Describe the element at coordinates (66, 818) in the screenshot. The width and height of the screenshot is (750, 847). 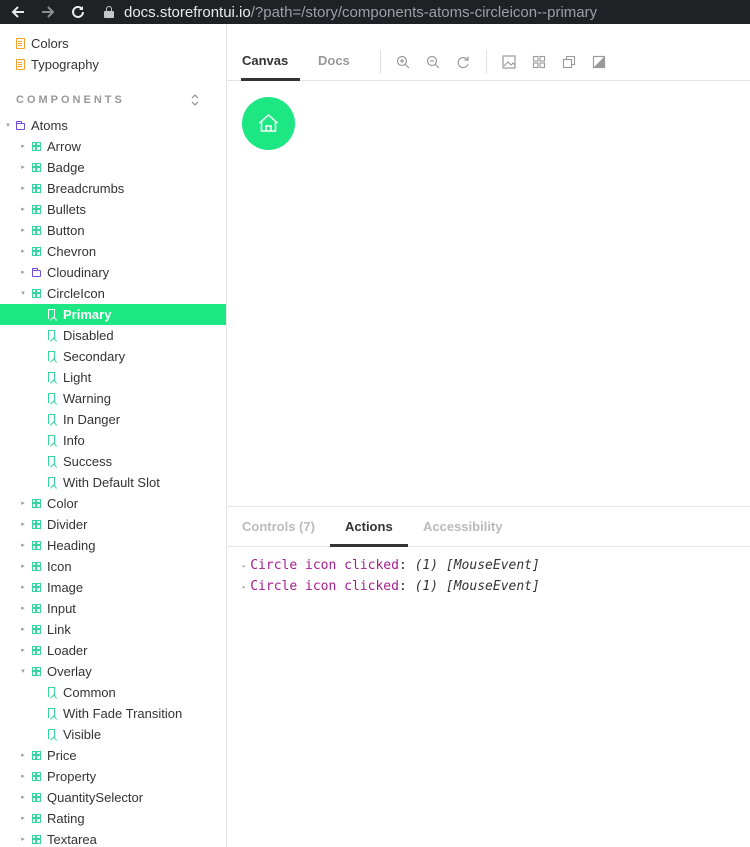
I see `tree-item-label: Rating` at that location.